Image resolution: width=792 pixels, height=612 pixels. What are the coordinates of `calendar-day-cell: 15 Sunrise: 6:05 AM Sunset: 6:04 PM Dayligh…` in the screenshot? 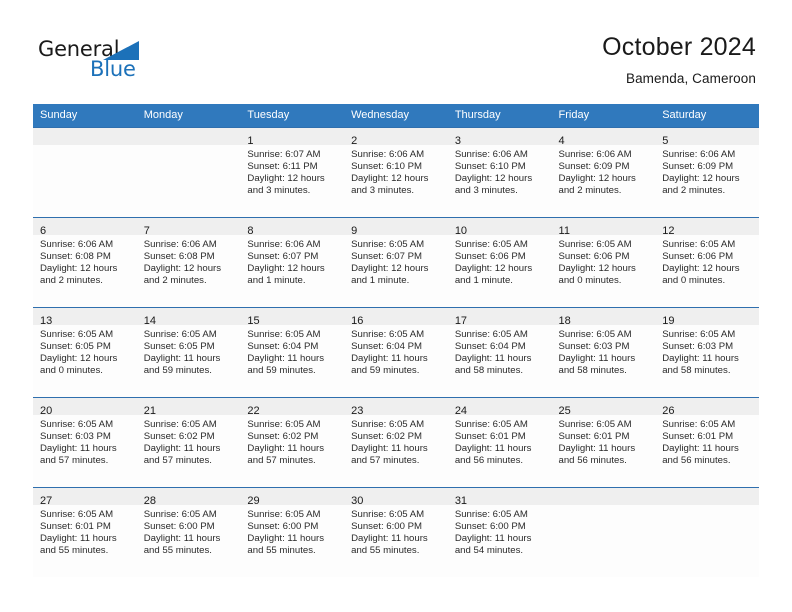 It's located at (292, 352).